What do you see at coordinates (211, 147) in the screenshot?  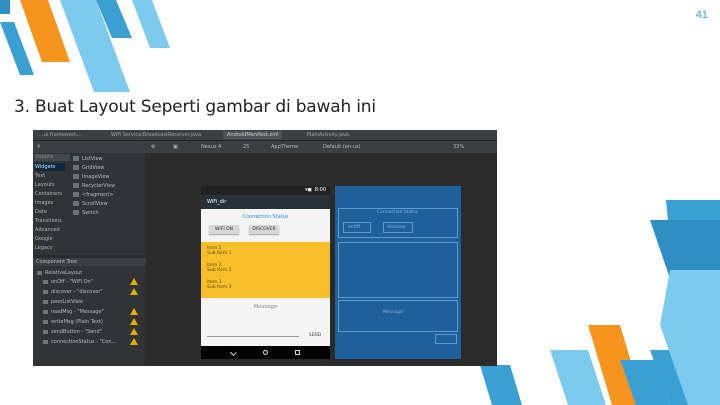 I see `device-selector: Nexus 4` at bounding box center [211, 147].